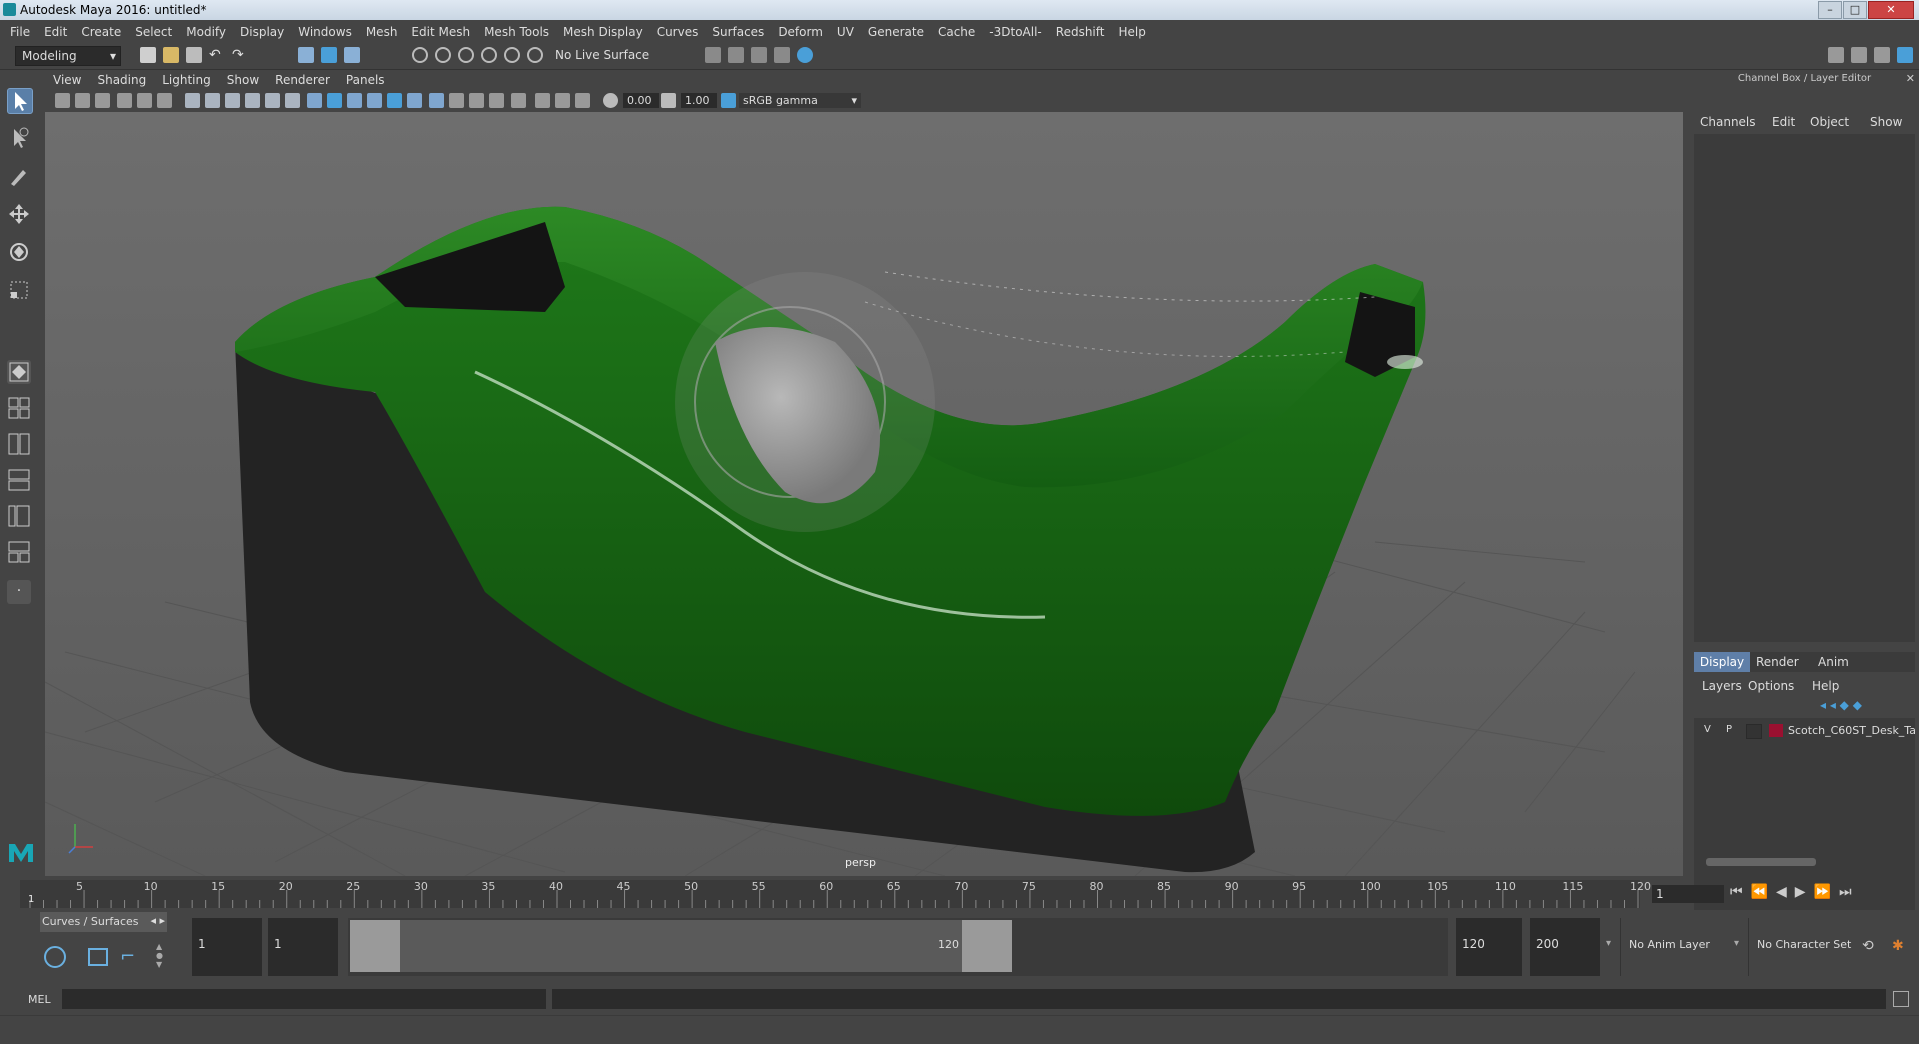 This screenshot has height=1044, width=1919. Describe the element at coordinates (1868, 946) in the screenshot. I see `auto-key-icon: ⟲` at that location.